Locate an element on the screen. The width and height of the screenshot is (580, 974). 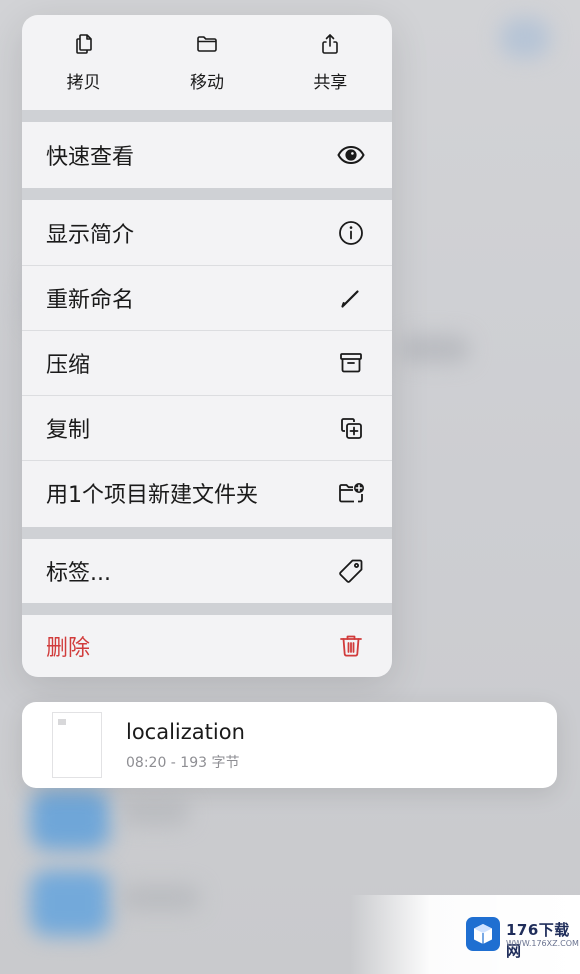
copy-icon is located at coordinates (84, 46).